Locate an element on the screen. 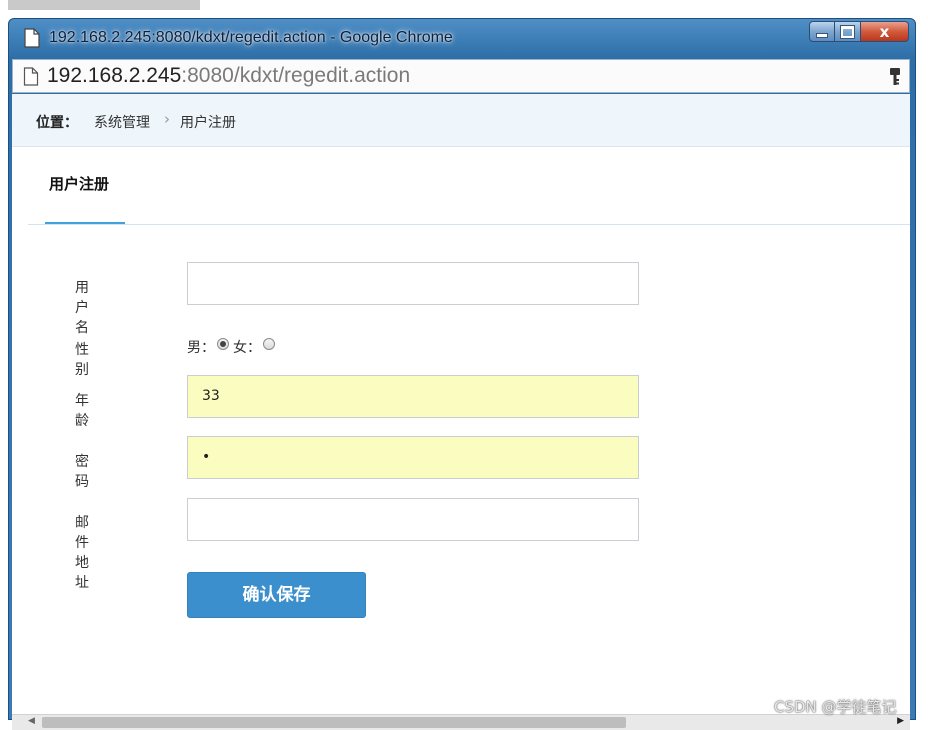 The height and width of the screenshot is (730, 928). username-label: 用户名 is located at coordinates (82, 308).